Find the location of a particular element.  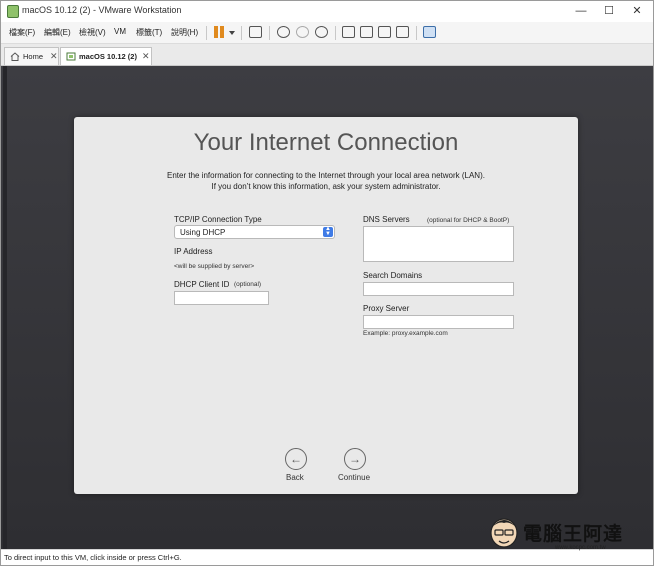

continue-button: → is located at coordinates (355, 459).